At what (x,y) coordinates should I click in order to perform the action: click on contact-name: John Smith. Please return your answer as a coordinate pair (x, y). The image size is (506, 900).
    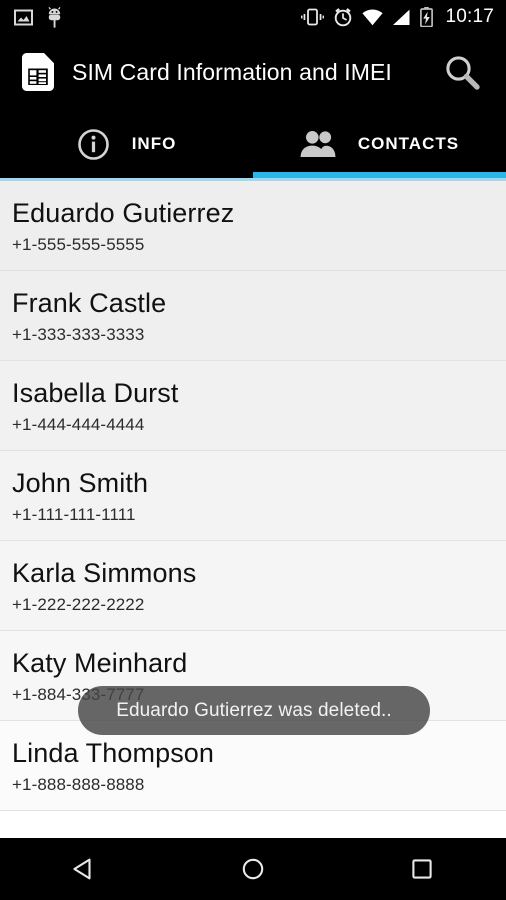
    Looking at the image, I should click on (80, 483).